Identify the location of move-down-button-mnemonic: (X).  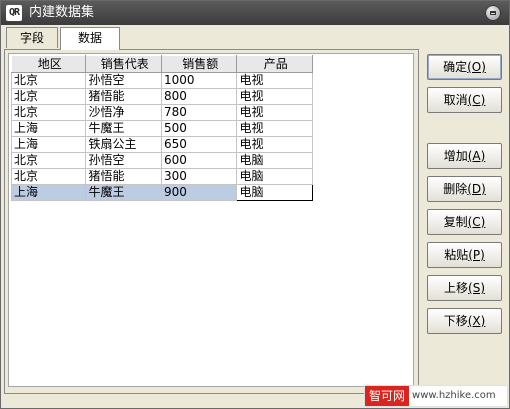
(476, 321).